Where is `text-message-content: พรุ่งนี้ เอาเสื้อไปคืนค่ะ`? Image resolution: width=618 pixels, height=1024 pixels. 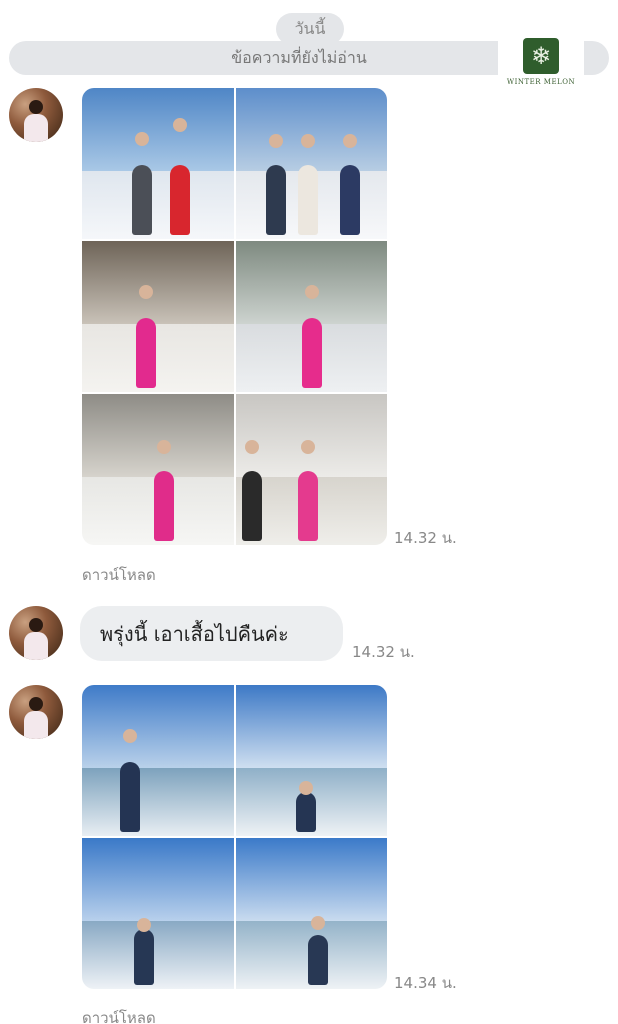
text-message-content: พรุ่งนี้ เอาเสื้อไปคืนค่ะ is located at coordinates (194, 633).